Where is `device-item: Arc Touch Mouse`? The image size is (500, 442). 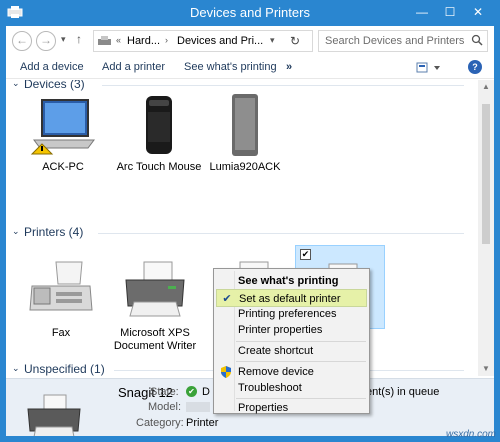
device-item: Arc Touch Mouse is located at coordinates (159, 133).